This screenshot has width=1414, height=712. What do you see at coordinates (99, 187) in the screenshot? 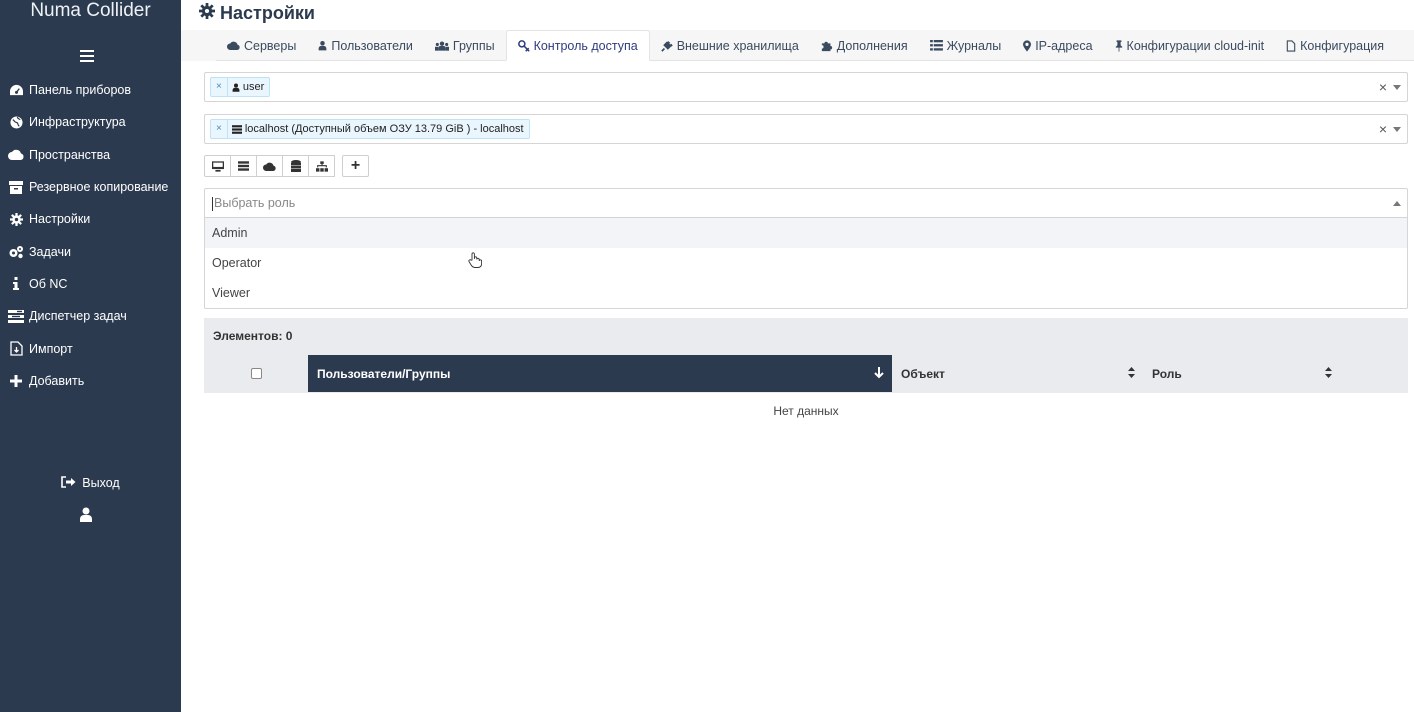
I see `sidebar-item-label: Резервное копирование` at bounding box center [99, 187].